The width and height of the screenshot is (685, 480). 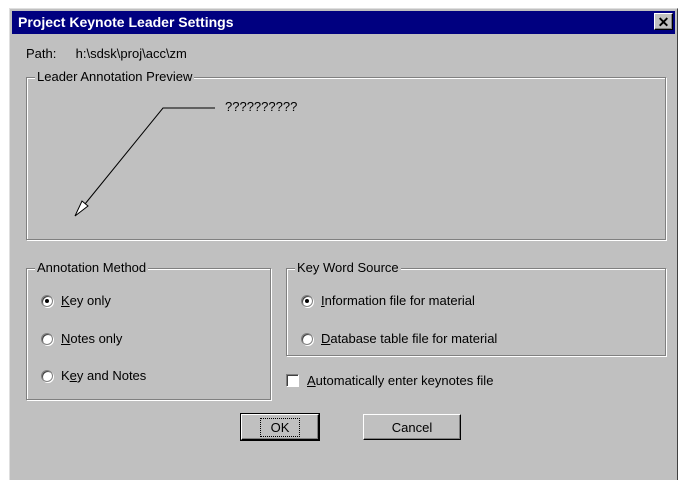 I want to click on radio-key-and-notes: Key and Notes, so click(x=93, y=375).